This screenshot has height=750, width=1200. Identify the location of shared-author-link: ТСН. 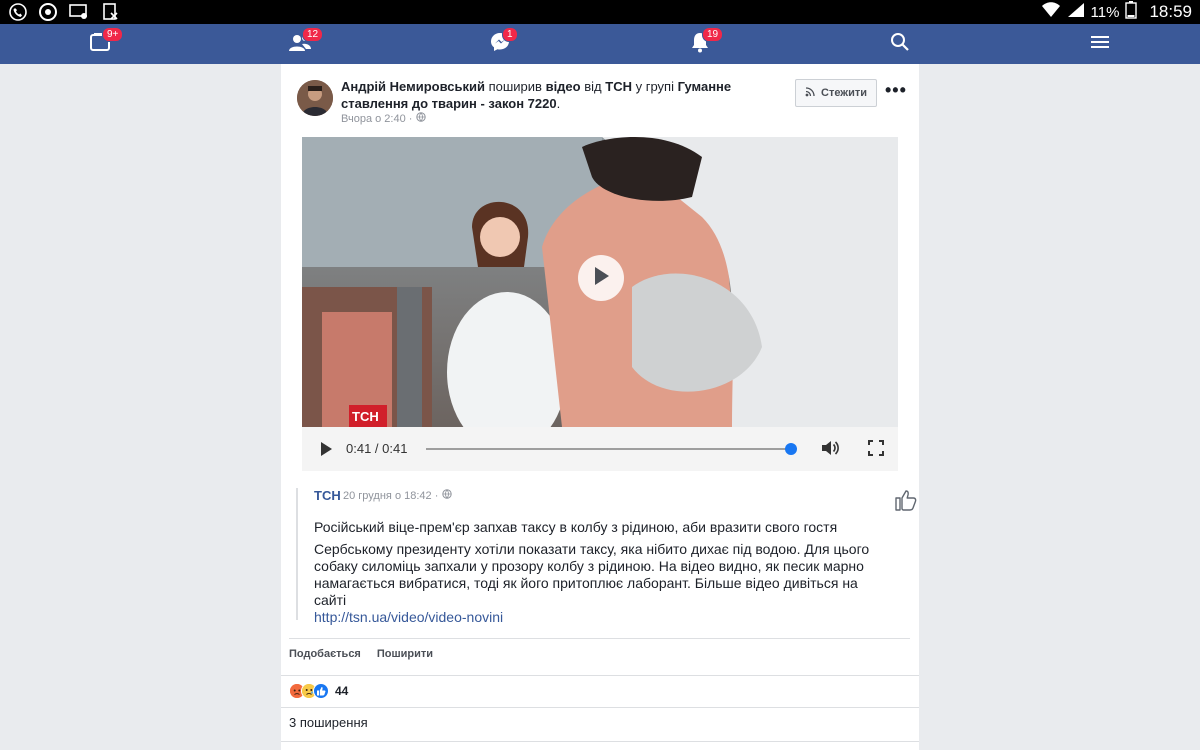
(327, 495).